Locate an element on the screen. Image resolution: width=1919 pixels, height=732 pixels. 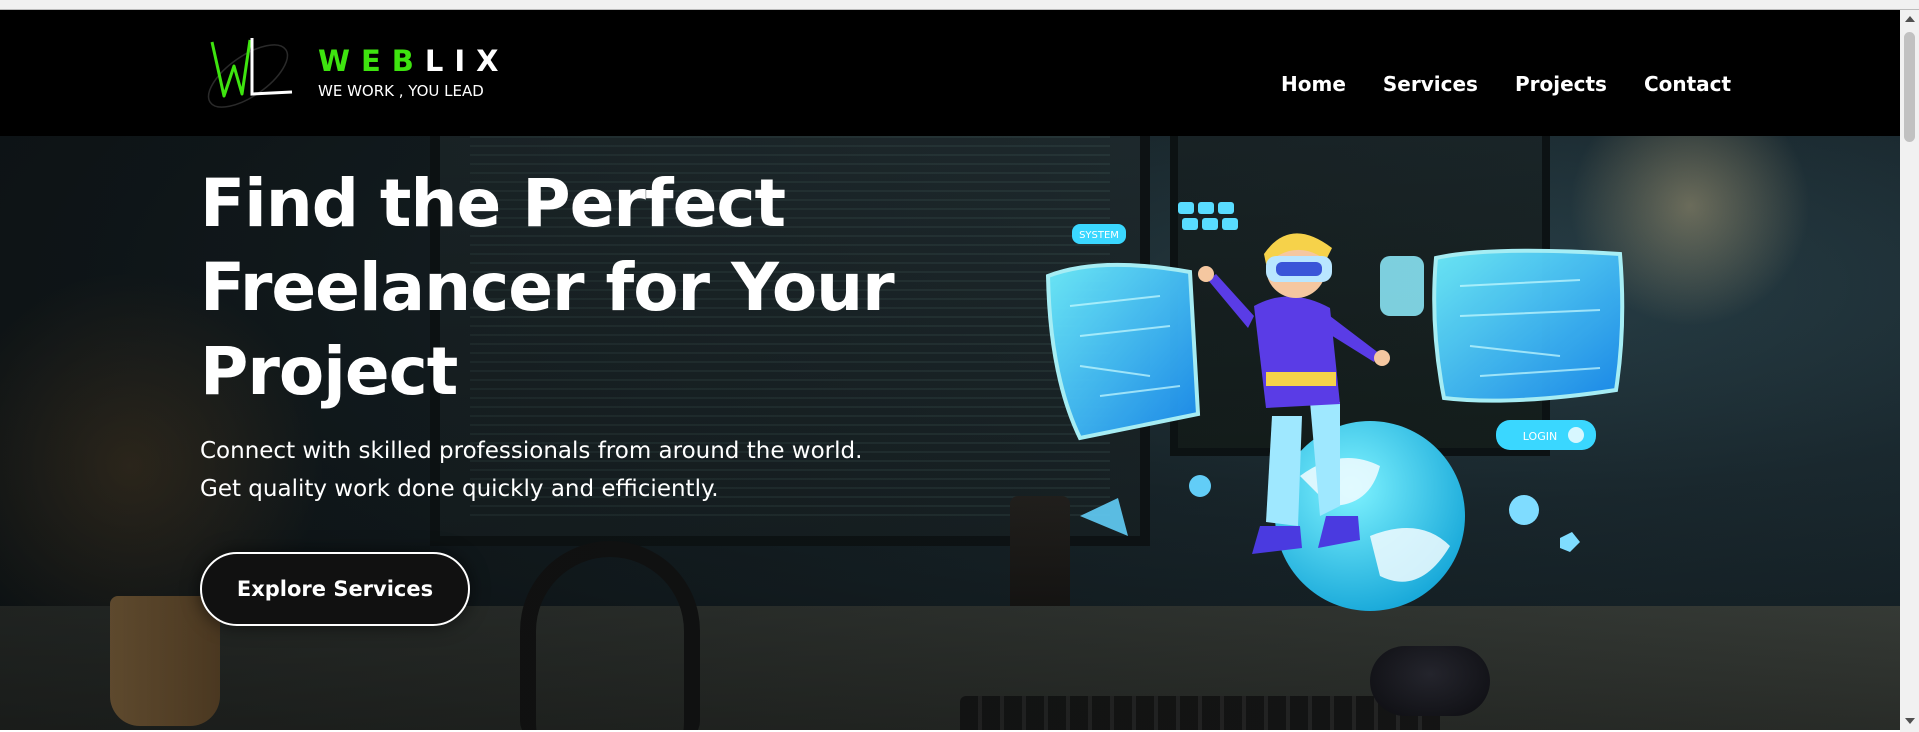
brand-tagline: WE WORK , YOU LEAD is located at coordinates (401, 91).